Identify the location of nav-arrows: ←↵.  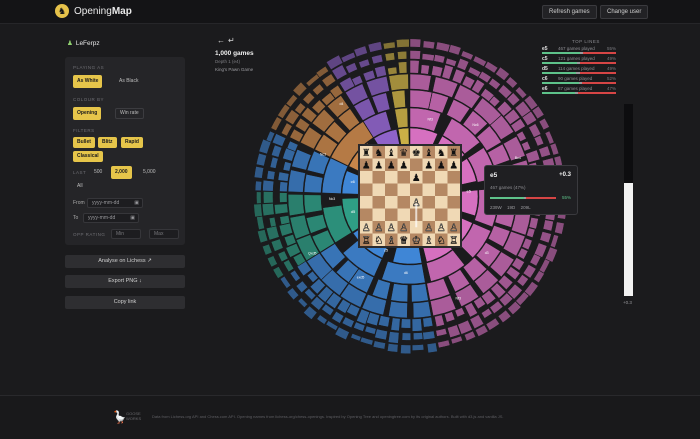
(227, 40).